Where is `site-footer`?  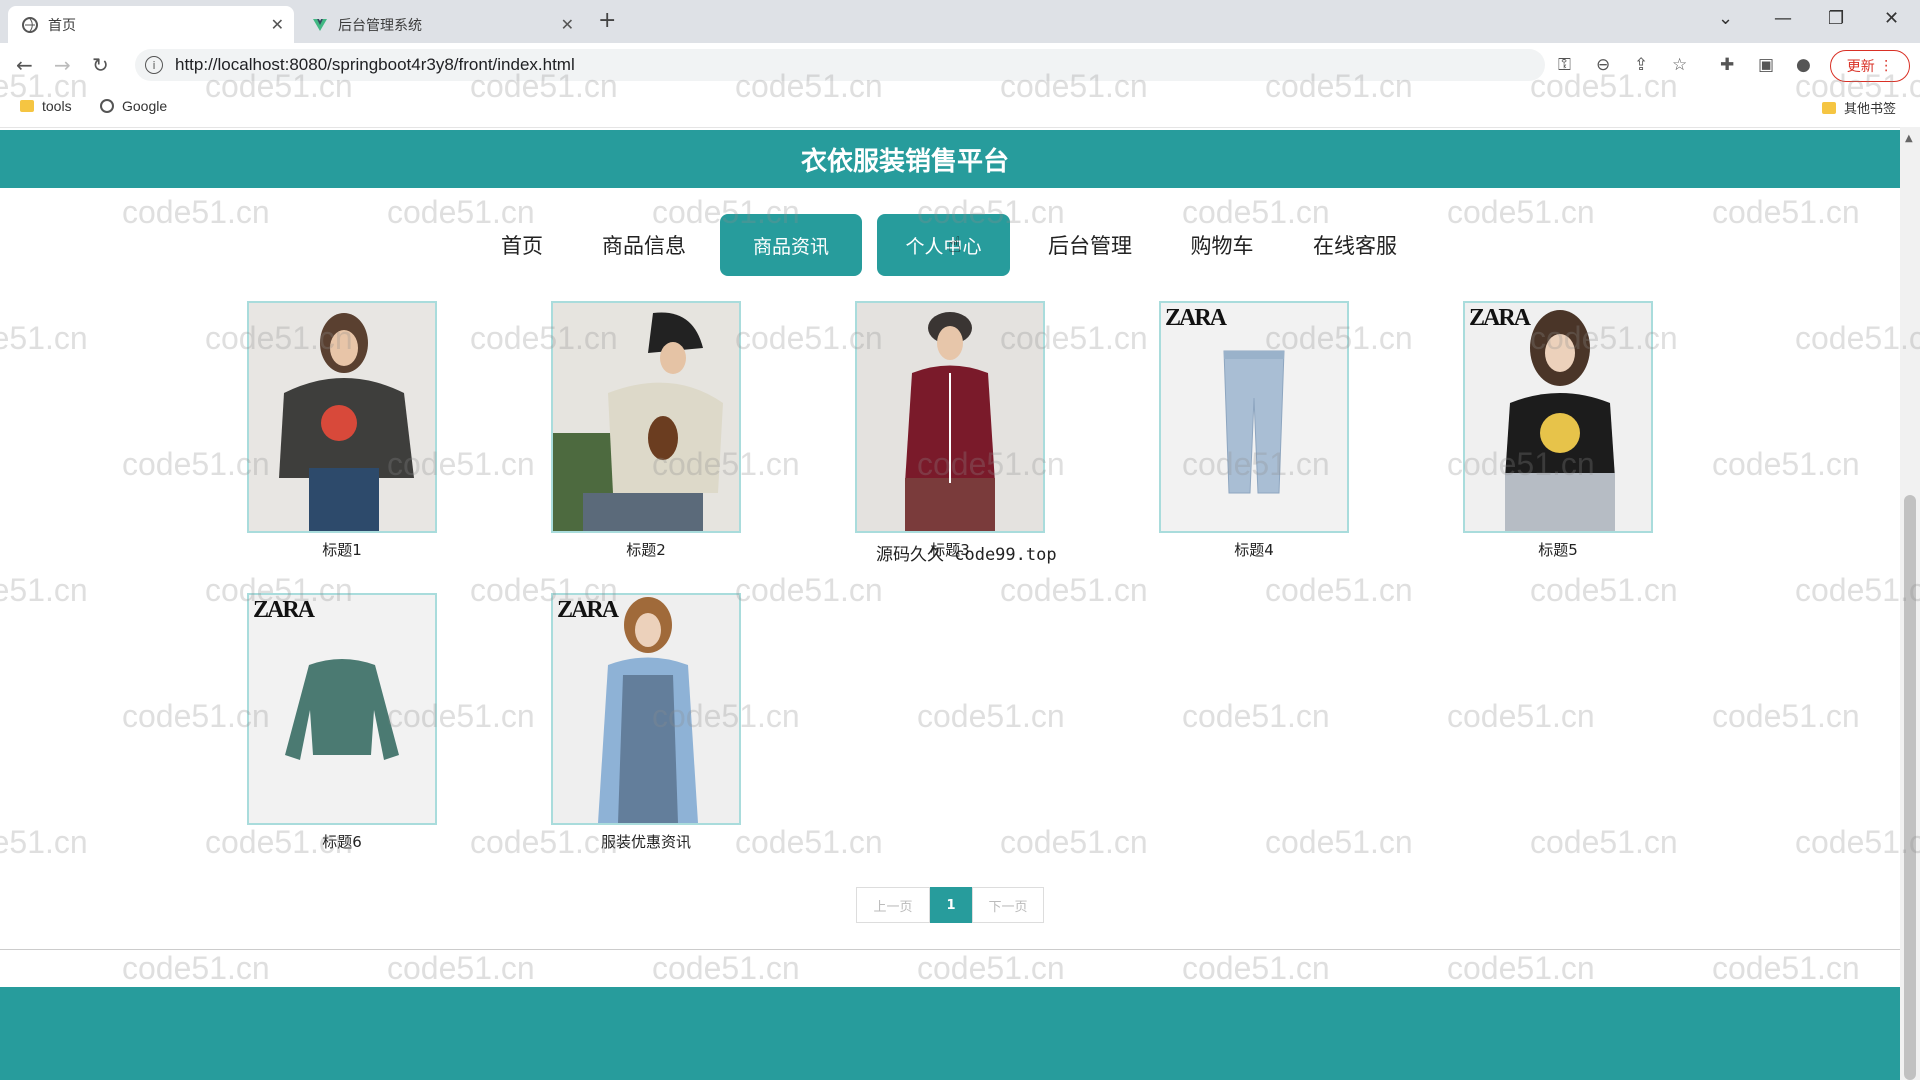 site-footer is located at coordinates (950, 1033).